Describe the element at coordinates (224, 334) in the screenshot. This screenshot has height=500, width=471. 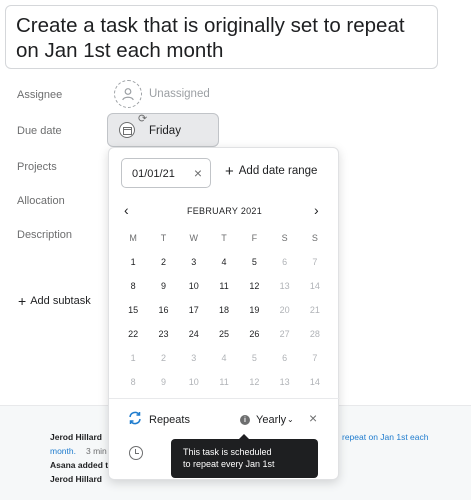
I see `calendar-day: 25` at that location.